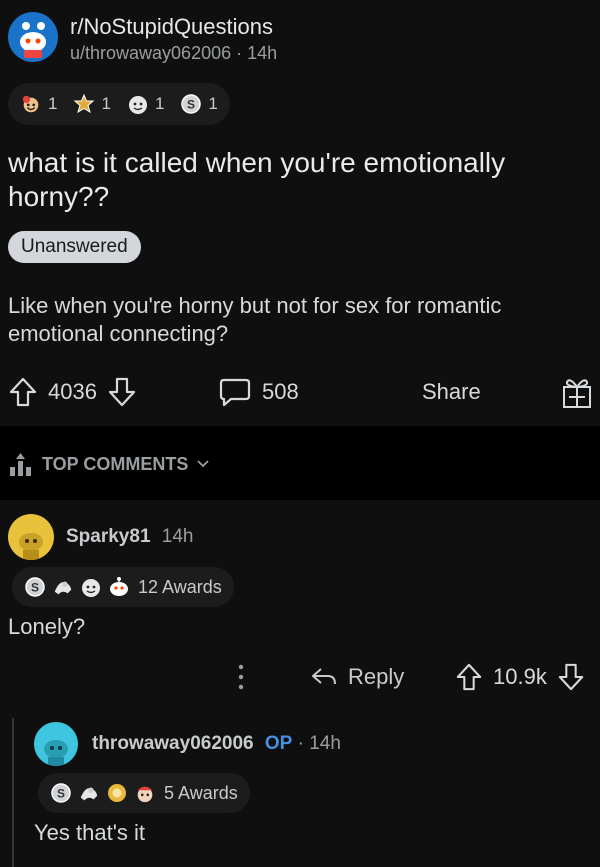 The height and width of the screenshot is (867, 600). I want to click on comment-author: Sparky81, so click(108, 536).